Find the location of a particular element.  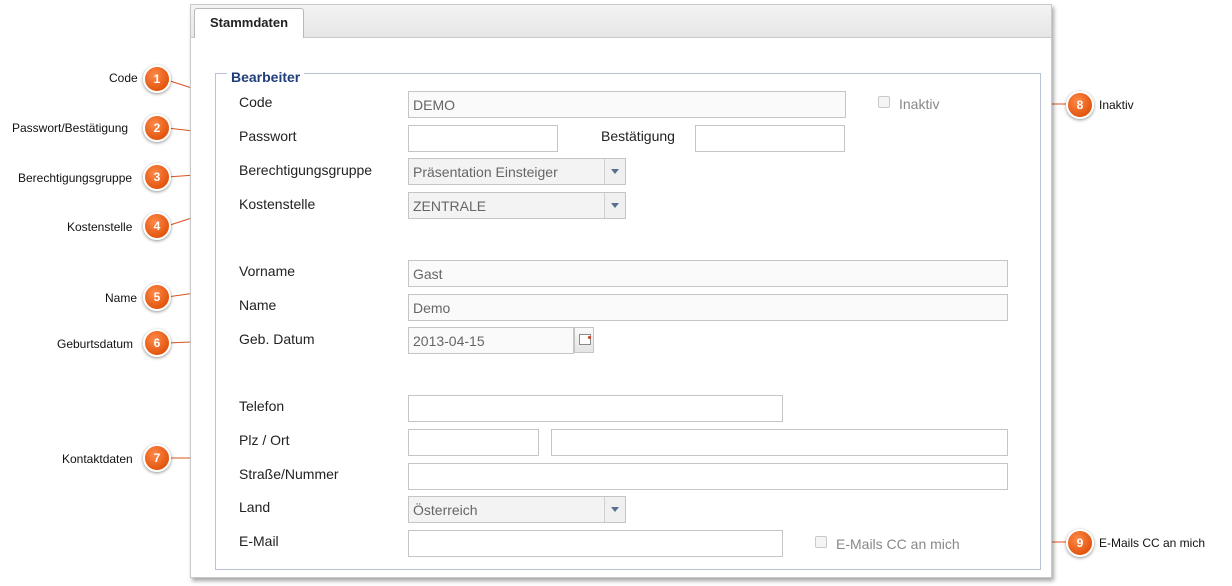

name-input: Demo is located at coordinates (708, 307).